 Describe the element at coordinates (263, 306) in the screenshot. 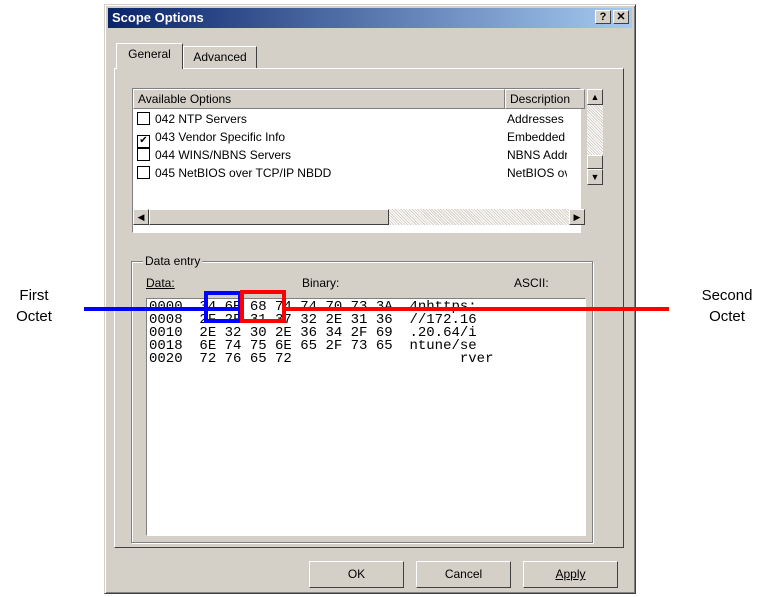

I see `second-octet-highlight` at that location.